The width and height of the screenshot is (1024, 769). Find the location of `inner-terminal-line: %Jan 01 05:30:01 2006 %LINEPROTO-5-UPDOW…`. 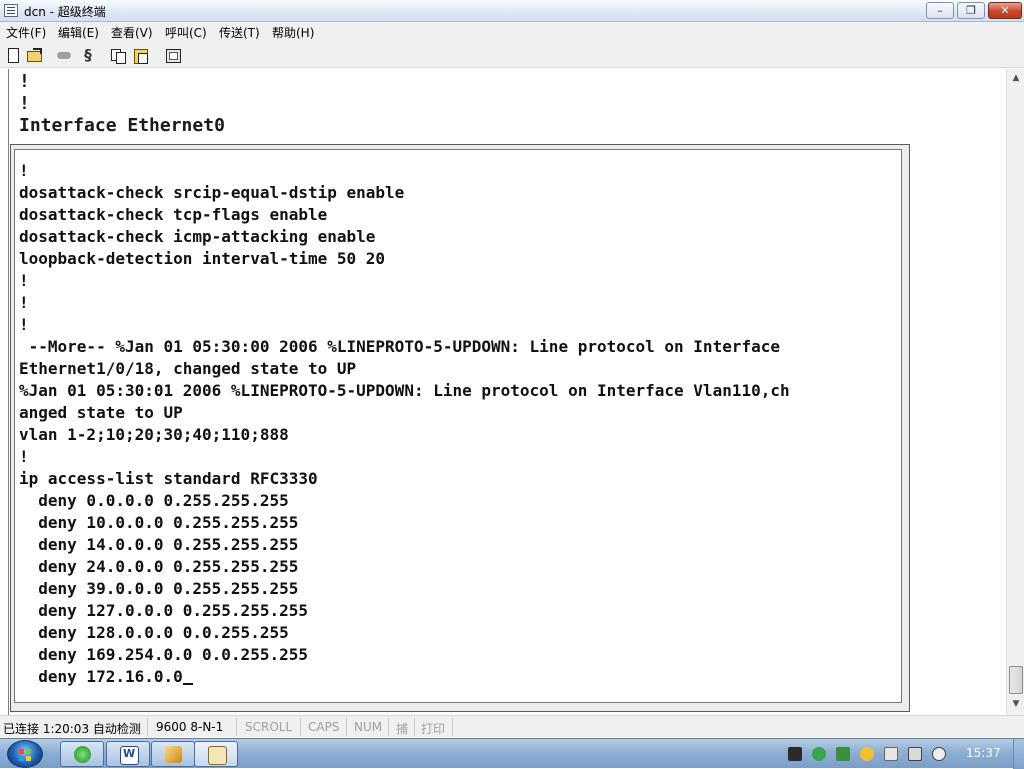

inner-terminal-line: %Jan 01 05:30:01 2006 %LINEPROTO-5-UPDOW… is located at coordinates (404, 390).